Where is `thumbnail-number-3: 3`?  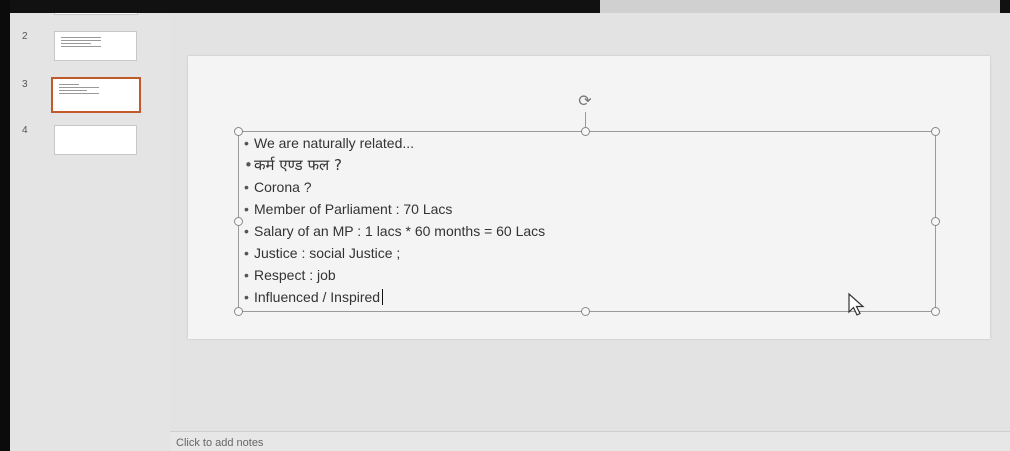 thumbnail-number-3: 3 is located at coordinates (25, 84).